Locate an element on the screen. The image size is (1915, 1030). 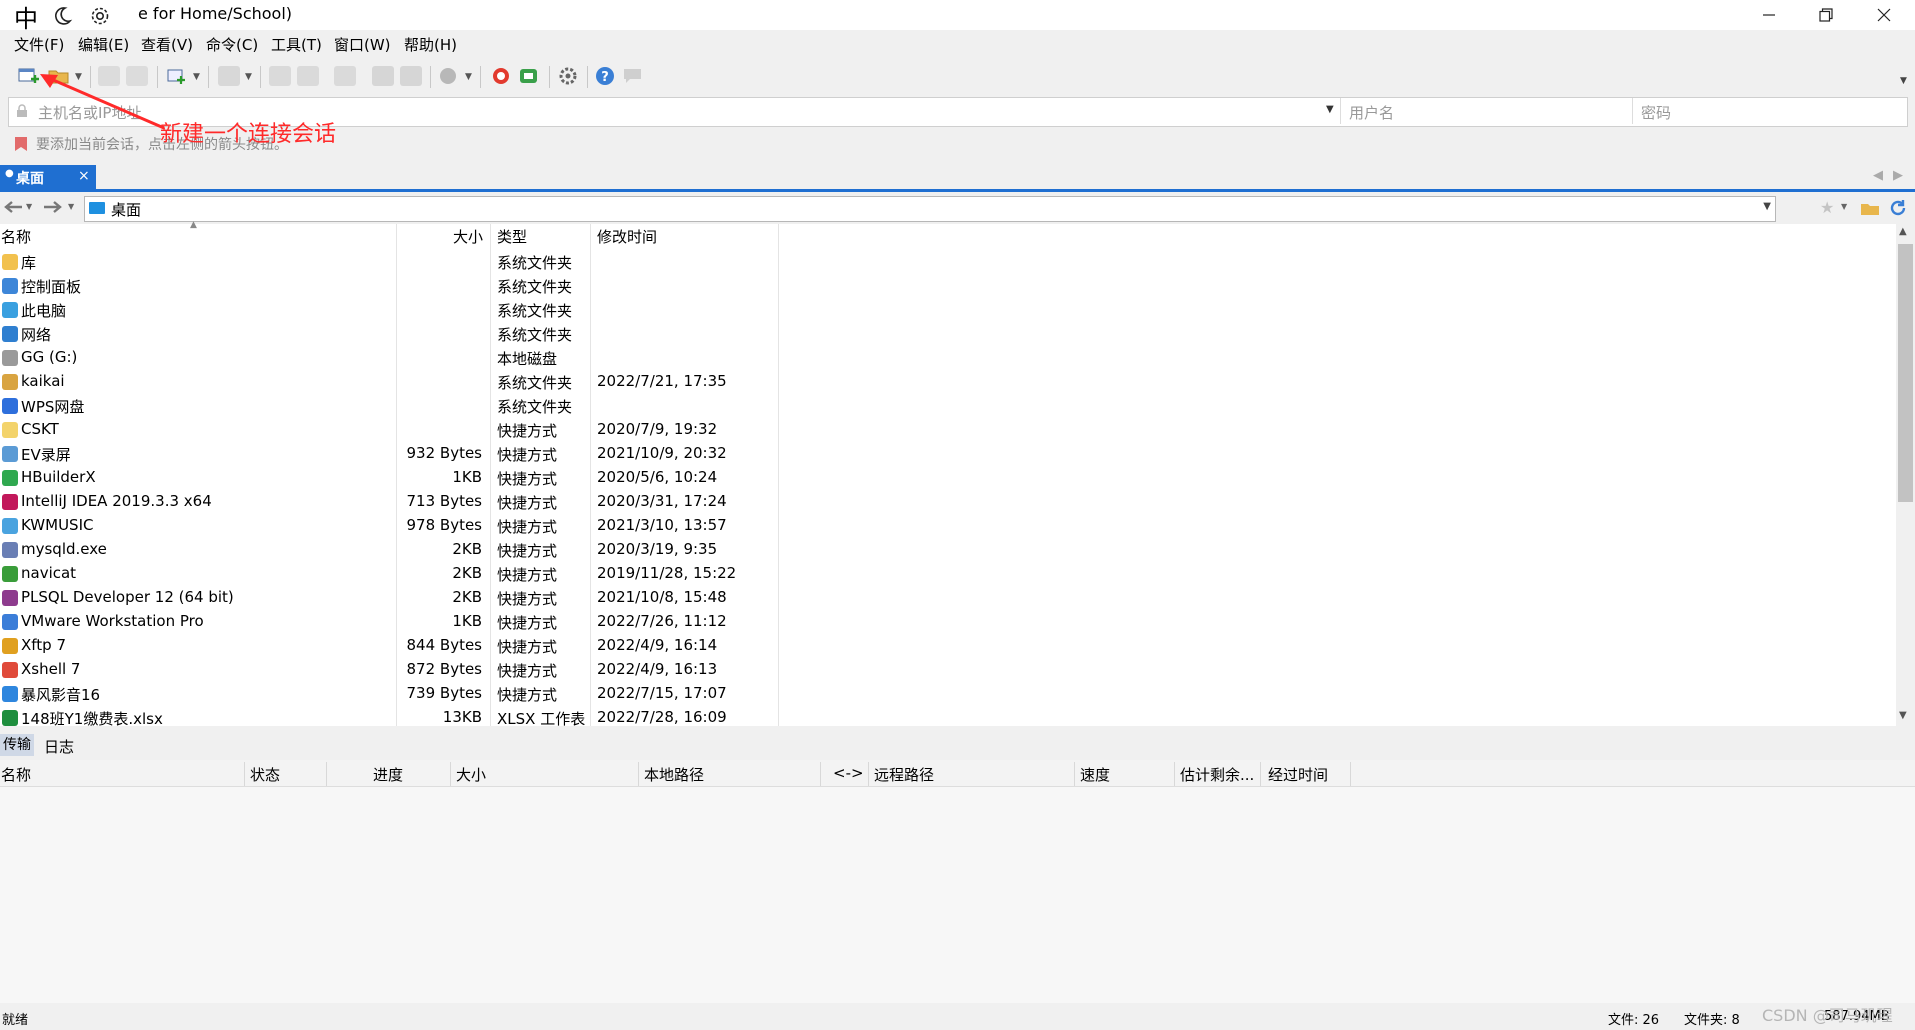
transfer-col-size: 大小 is located at coordinates (471, 774).